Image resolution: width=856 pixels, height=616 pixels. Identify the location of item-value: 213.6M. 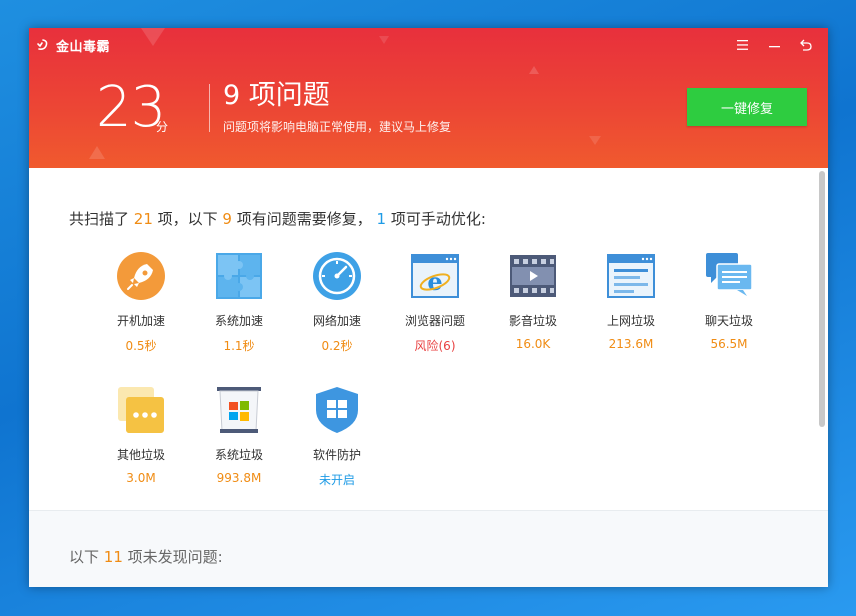
(631, 344).